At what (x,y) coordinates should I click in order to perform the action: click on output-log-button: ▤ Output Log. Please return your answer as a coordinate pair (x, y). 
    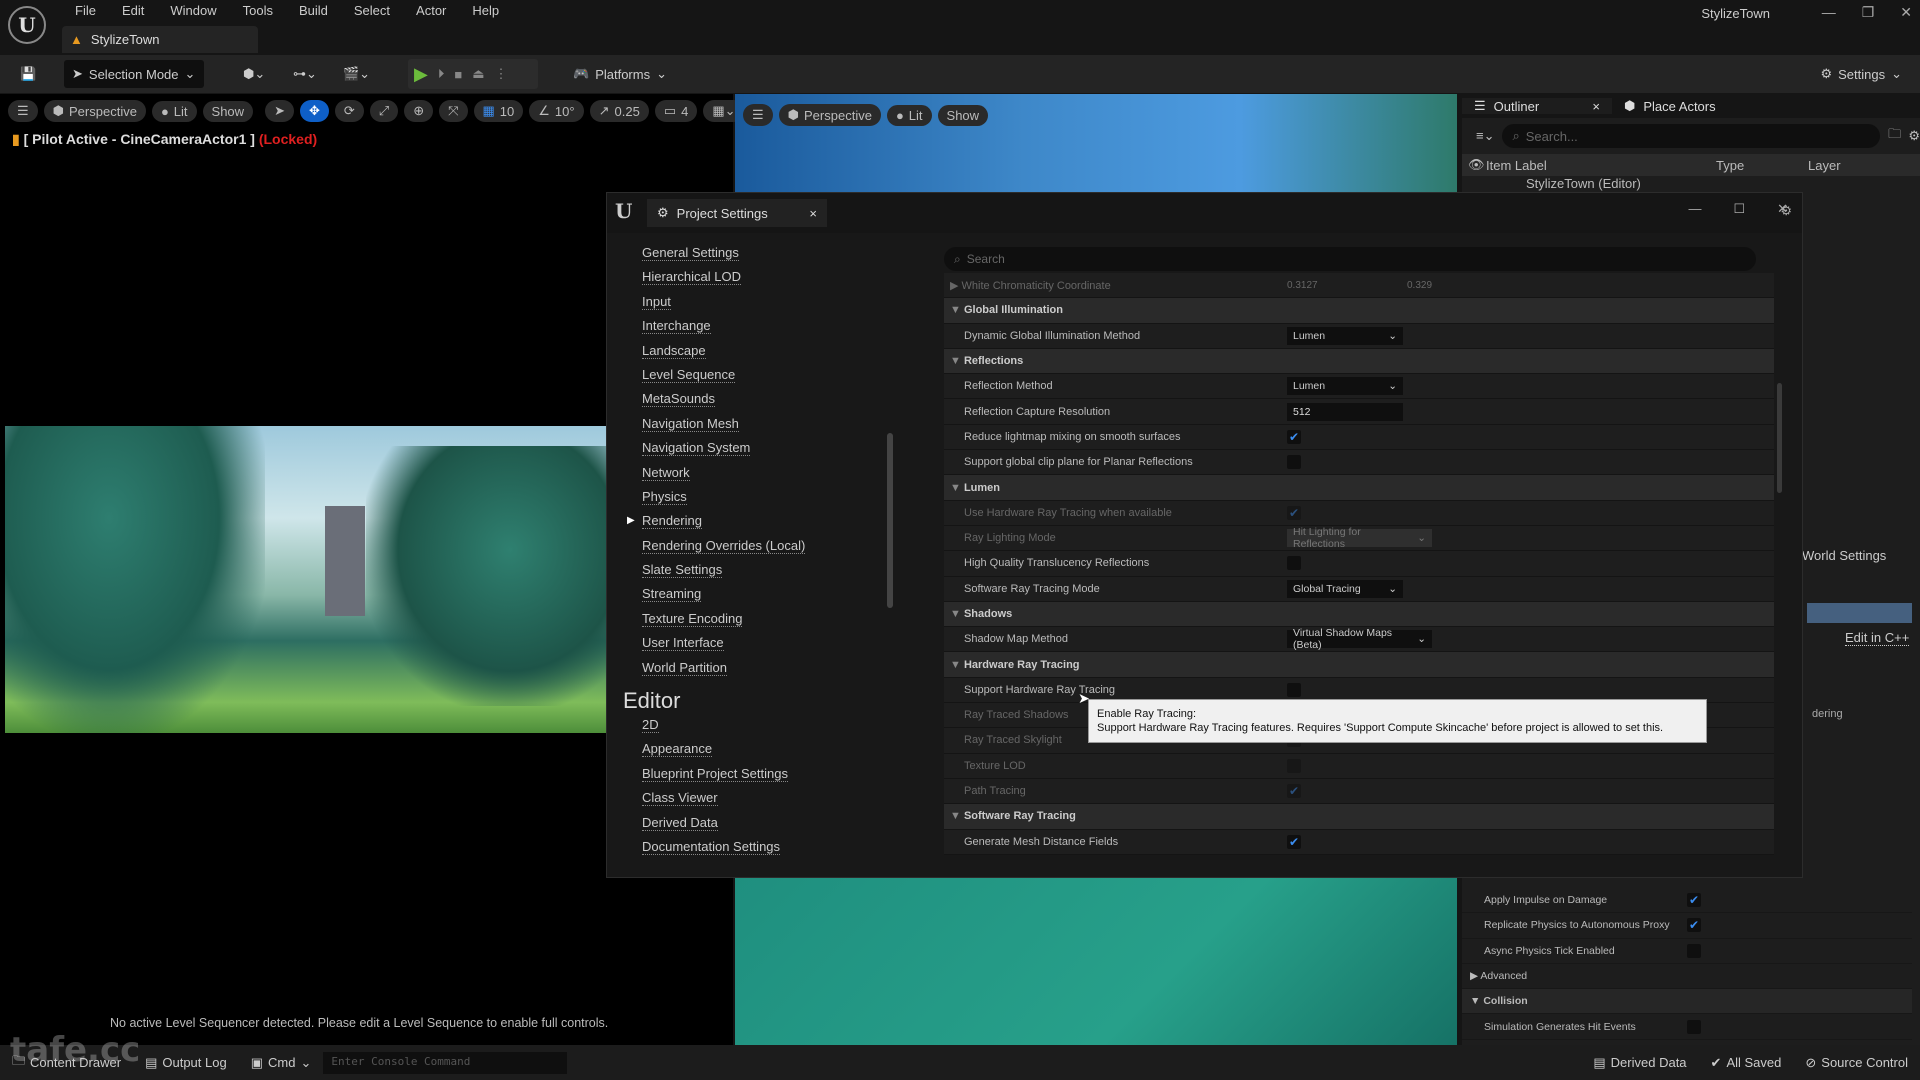
    Looking at the image, I should click on (186, 1063).